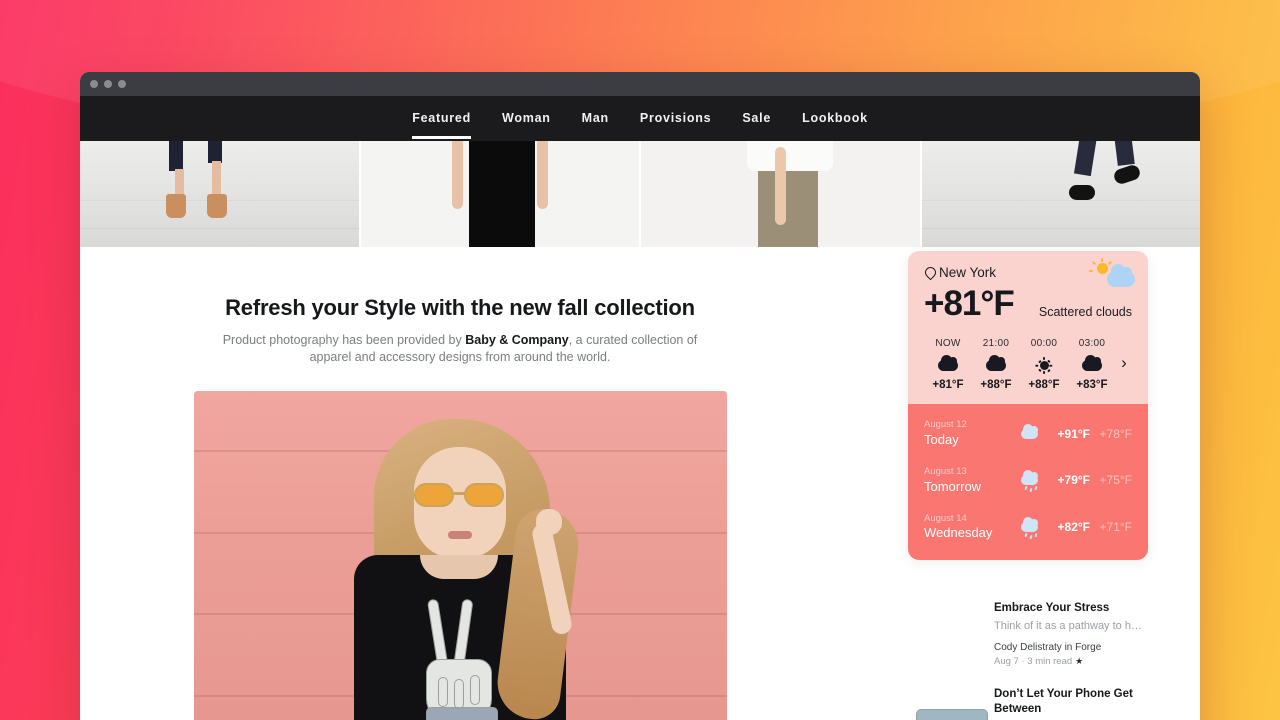  What do you see at coordinates (953, 486) in the screenshot?
I see `forecast-day: Tomorrow` at bounding box center [953, 486].